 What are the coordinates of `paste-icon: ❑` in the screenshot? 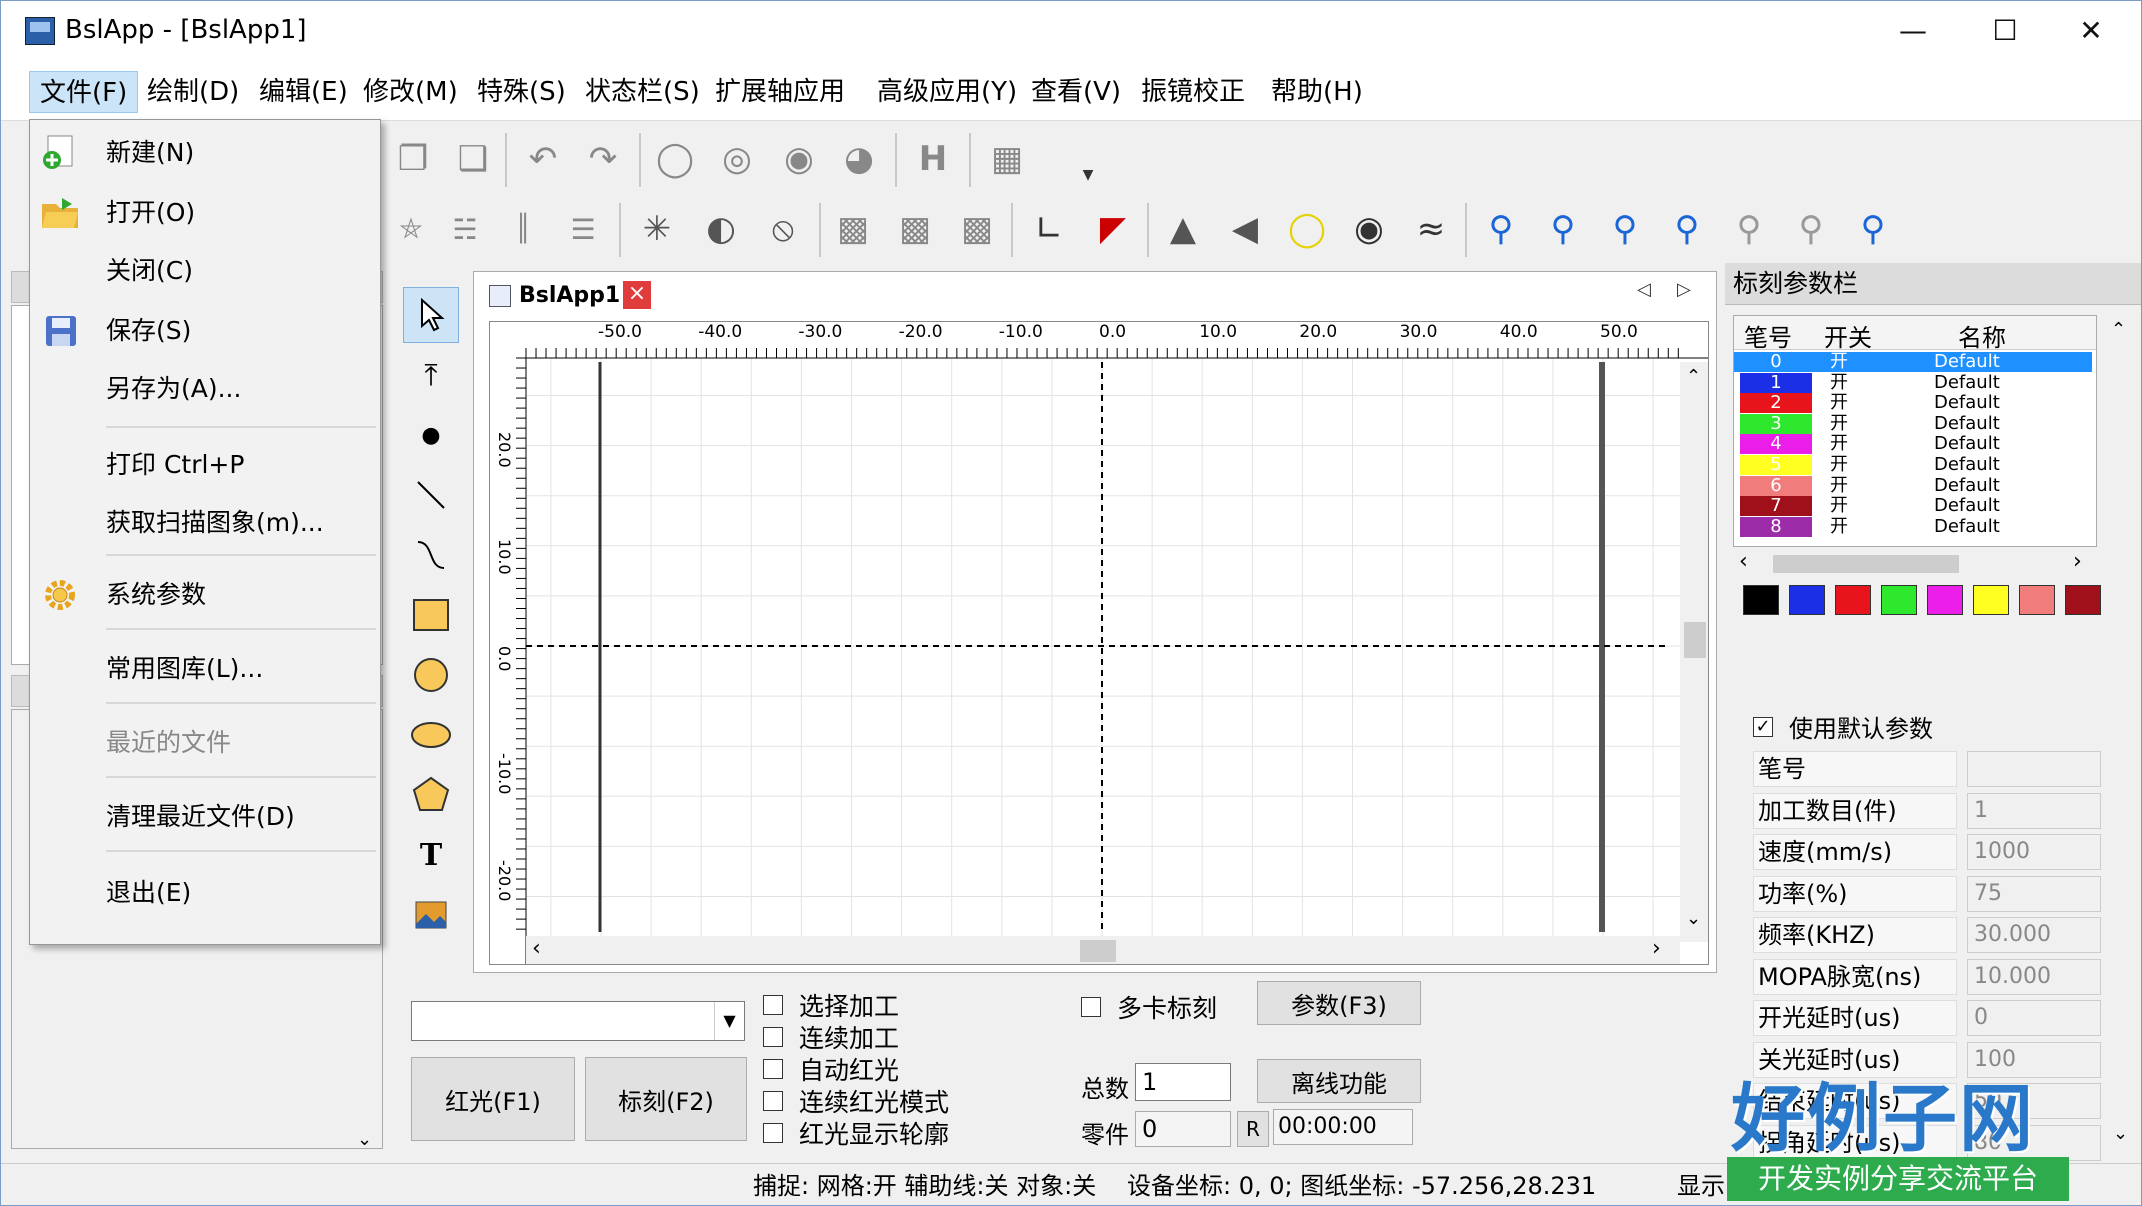 It's located at (473, 159).